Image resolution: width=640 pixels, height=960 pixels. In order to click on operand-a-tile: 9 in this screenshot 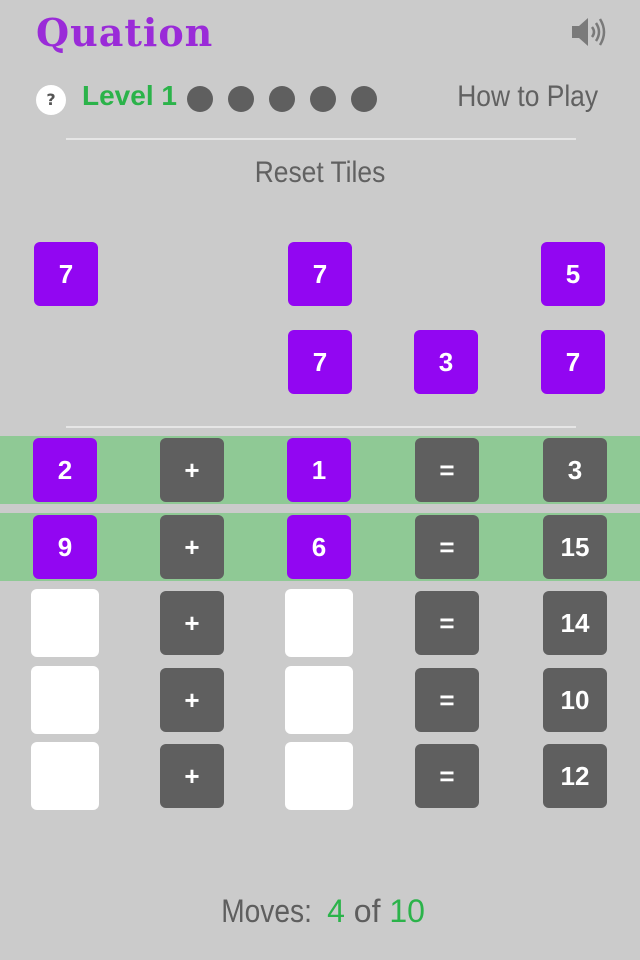, I will do `click(65, 547)`.